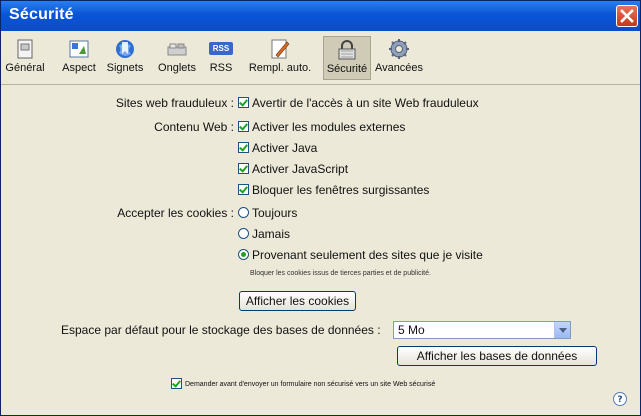 Image resolution: width=641 pixels, height=416 pixels. I want to click on tab-general-label: Général, so click(25, 68).